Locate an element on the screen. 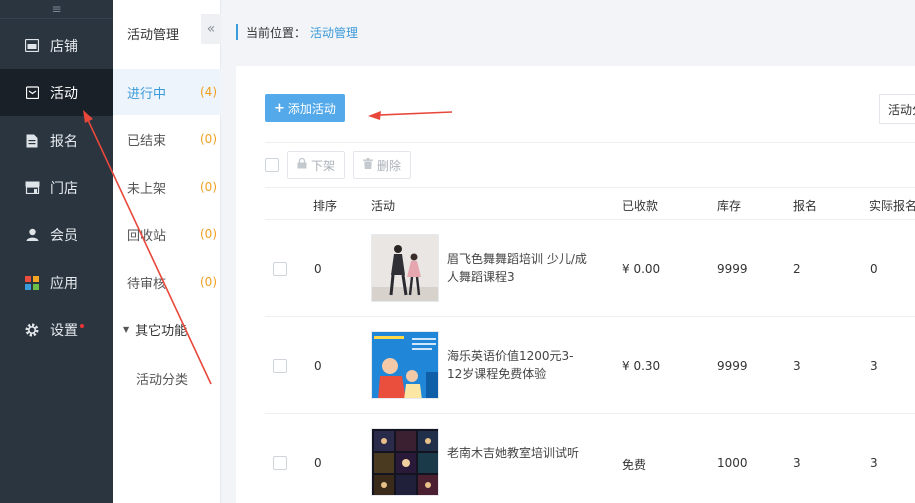 The height and width of the screenshot is (503, 915). col-received: 已收款 is located at coordinates (640, 206).